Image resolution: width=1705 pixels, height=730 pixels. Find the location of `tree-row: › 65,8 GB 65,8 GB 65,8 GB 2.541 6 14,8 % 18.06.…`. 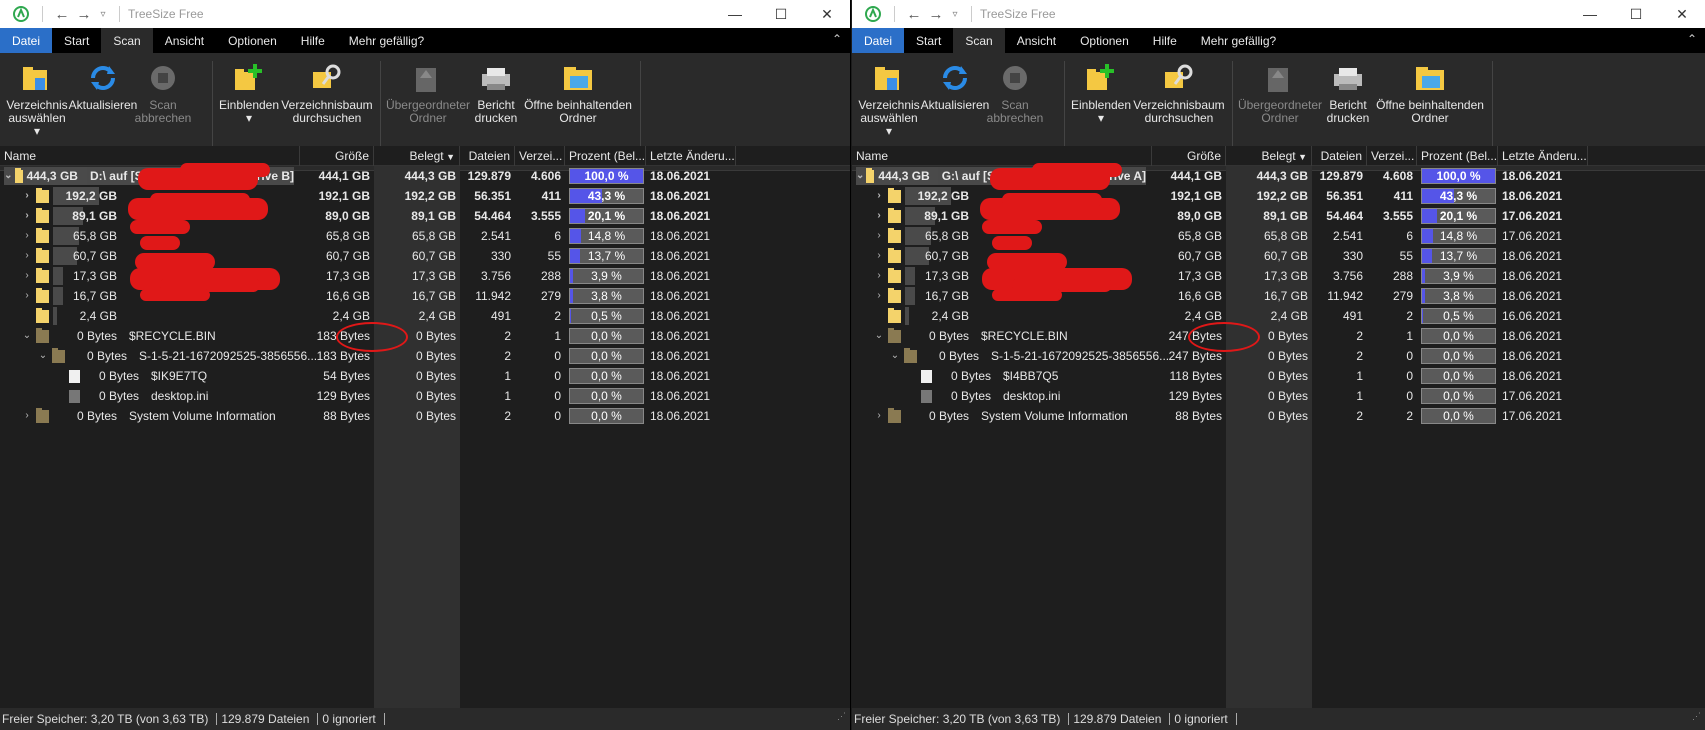

tree-row: › 65,8 GB 65,8 GB 65,8 GB 2.541 6 14,8 % 18.06.… is located at coordinates (425, 236).